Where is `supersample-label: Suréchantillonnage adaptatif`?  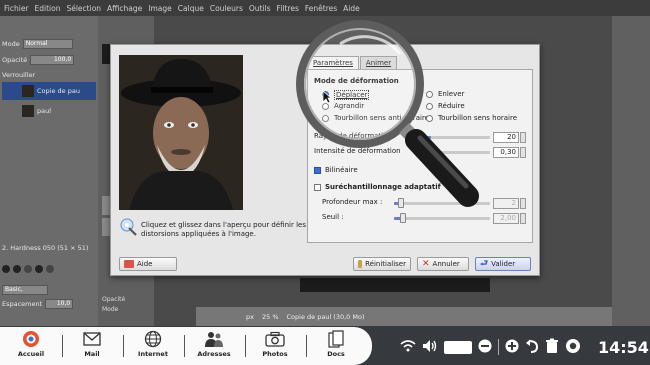 supersample-label: Suréchantillonnage adaptatif is located at coordinates (383, 187).